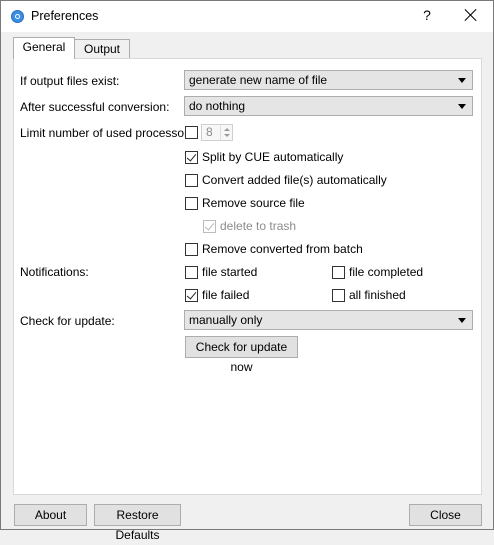 This screenshot has width=494, height=545. Describe the element at coordinates (191, 295) in the screenshot. I see `file-failed-checkbox` at that location.